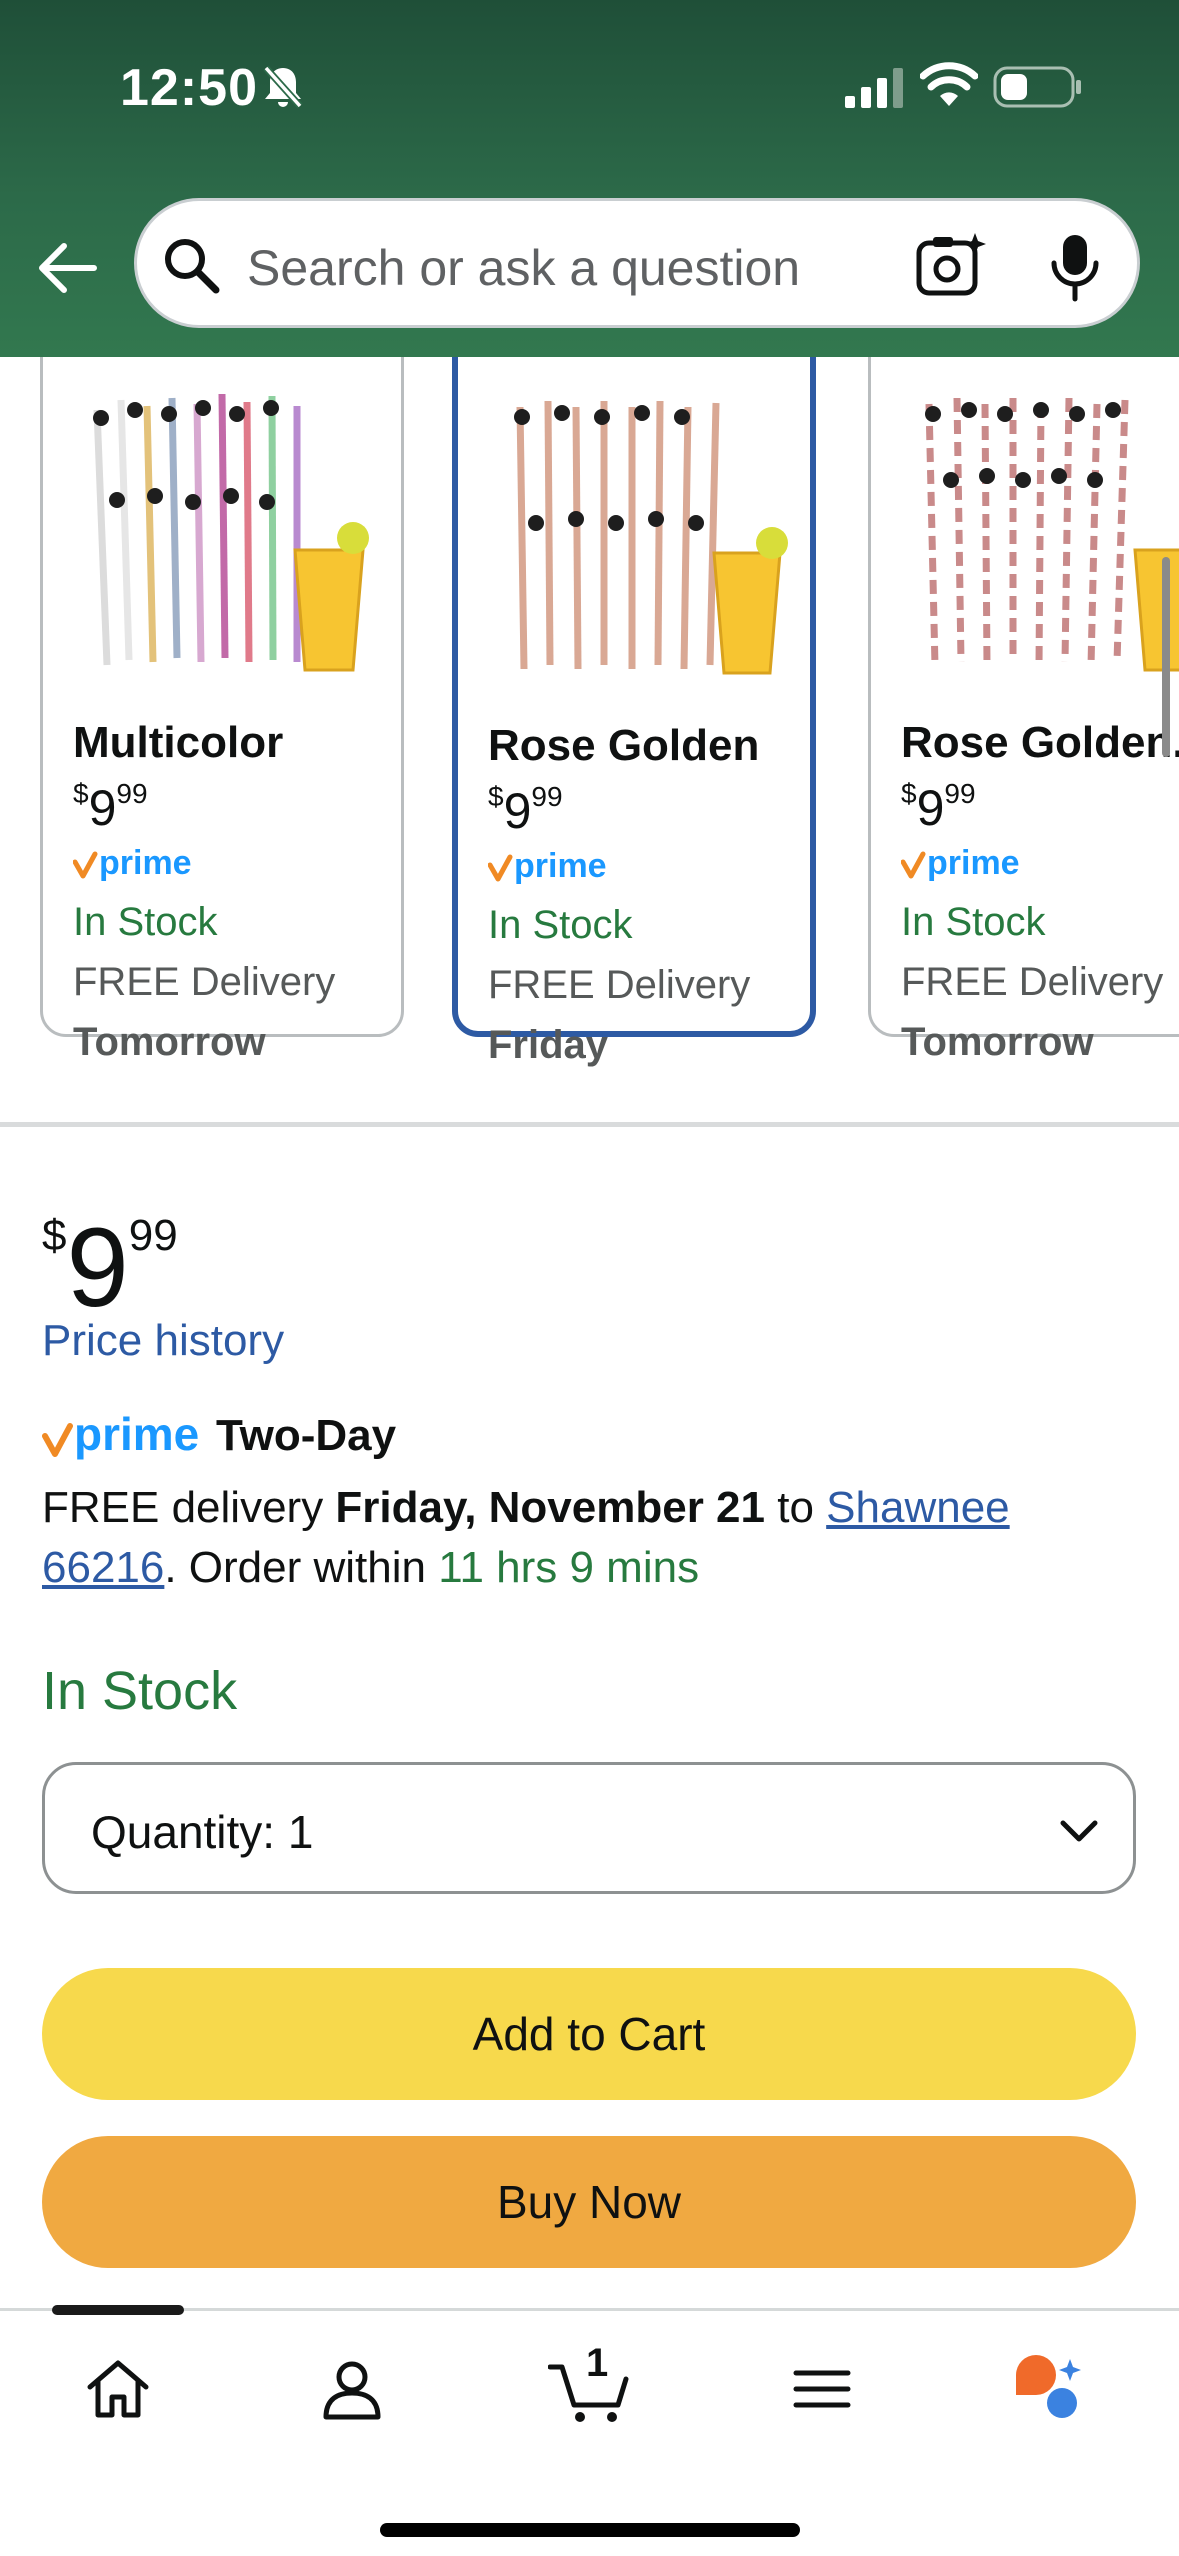 This screenshot has height=2556, width=1179. I want to click on stock-status: In Stock, so click(140, 1691).